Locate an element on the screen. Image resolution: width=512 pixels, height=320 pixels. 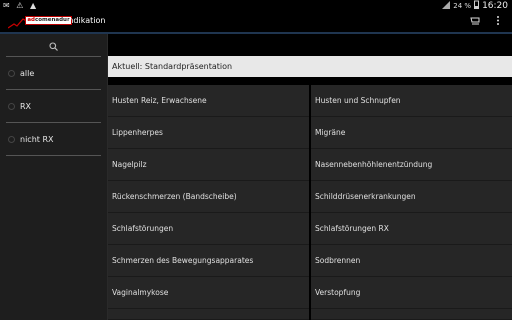
signal-icon is located at coordinates (446, 5).